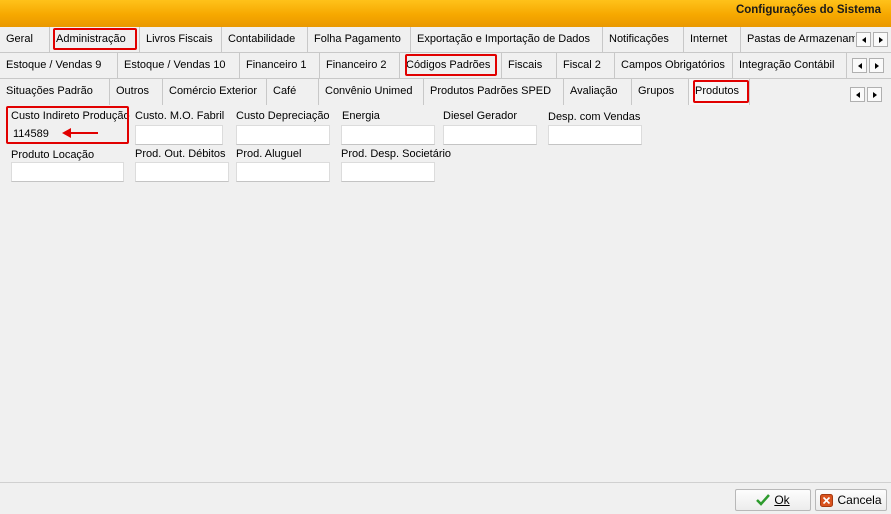  I want to click on input-desp-com-vendas, so click(595, 135).